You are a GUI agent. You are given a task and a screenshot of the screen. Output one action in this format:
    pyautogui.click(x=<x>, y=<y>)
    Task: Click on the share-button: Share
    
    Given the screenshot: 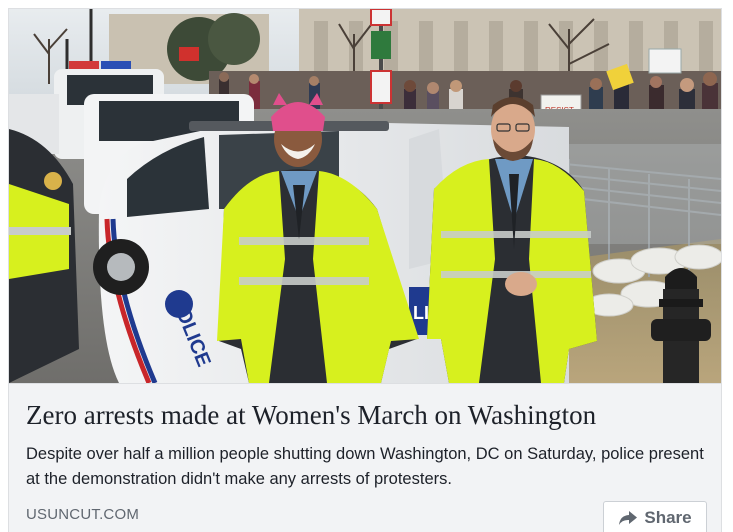 What is the action you would take?
    pyautogui.click(x=655, y=516)
    